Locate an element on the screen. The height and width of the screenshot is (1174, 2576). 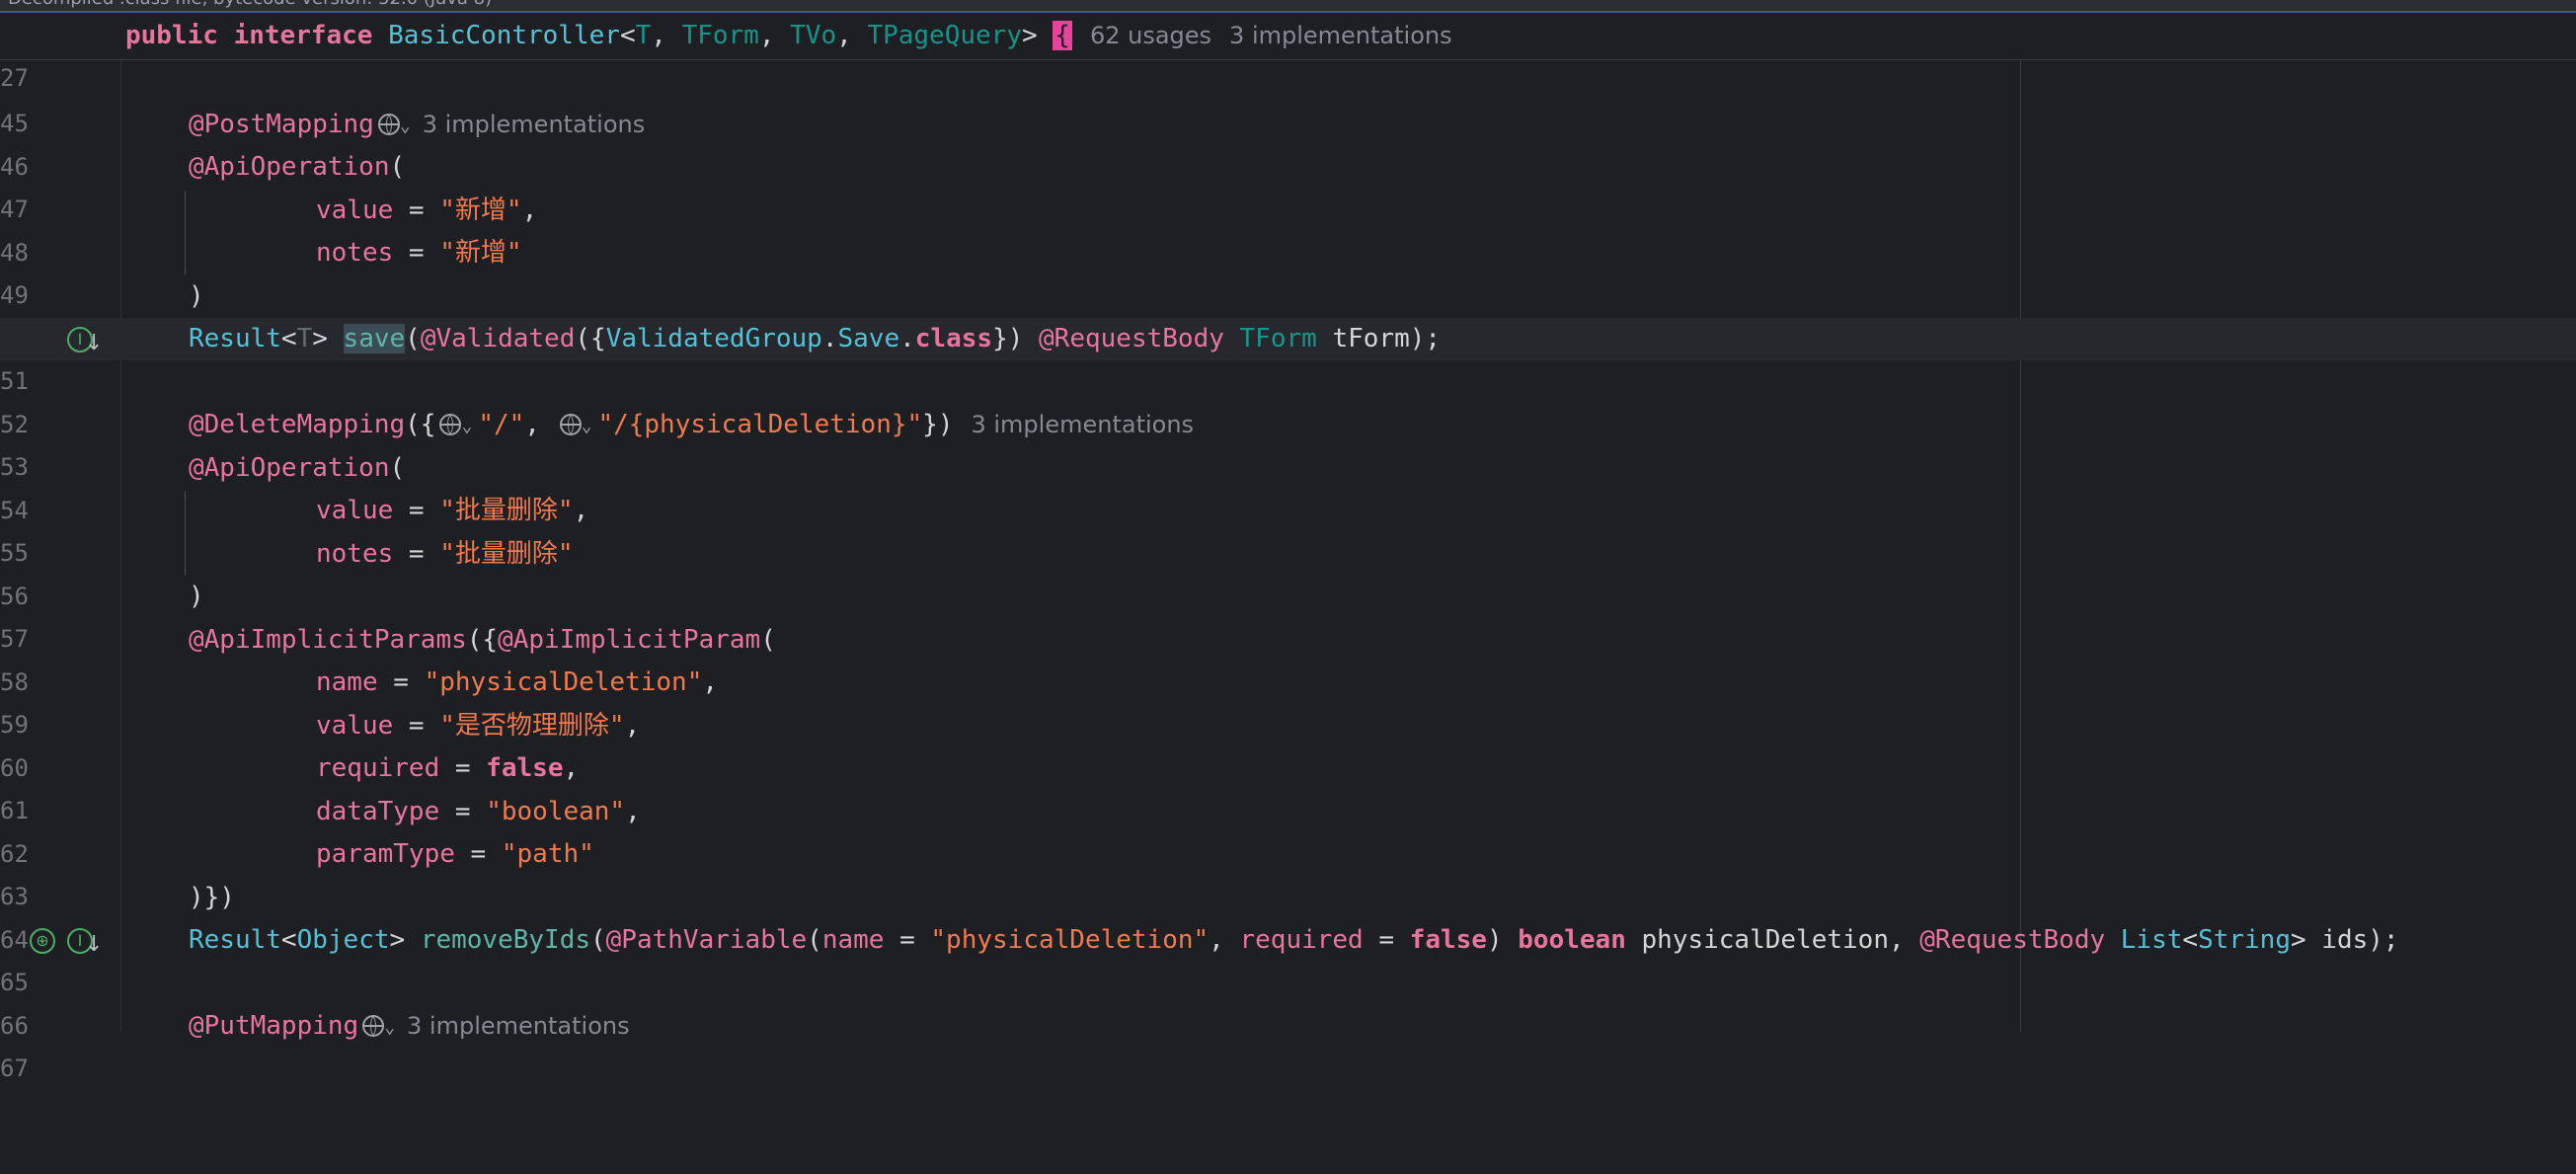
matched-brace: { is located at coordinates (1062, 35).